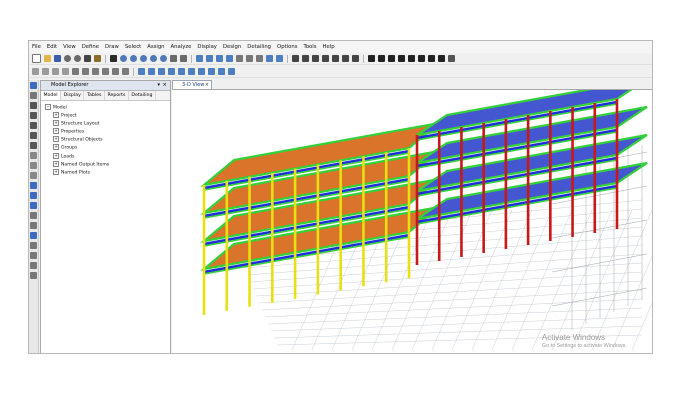 Image resolution: width=680 pixels, height=409 pixels. I want to click on draw-beam-icon, so click(33, 135).